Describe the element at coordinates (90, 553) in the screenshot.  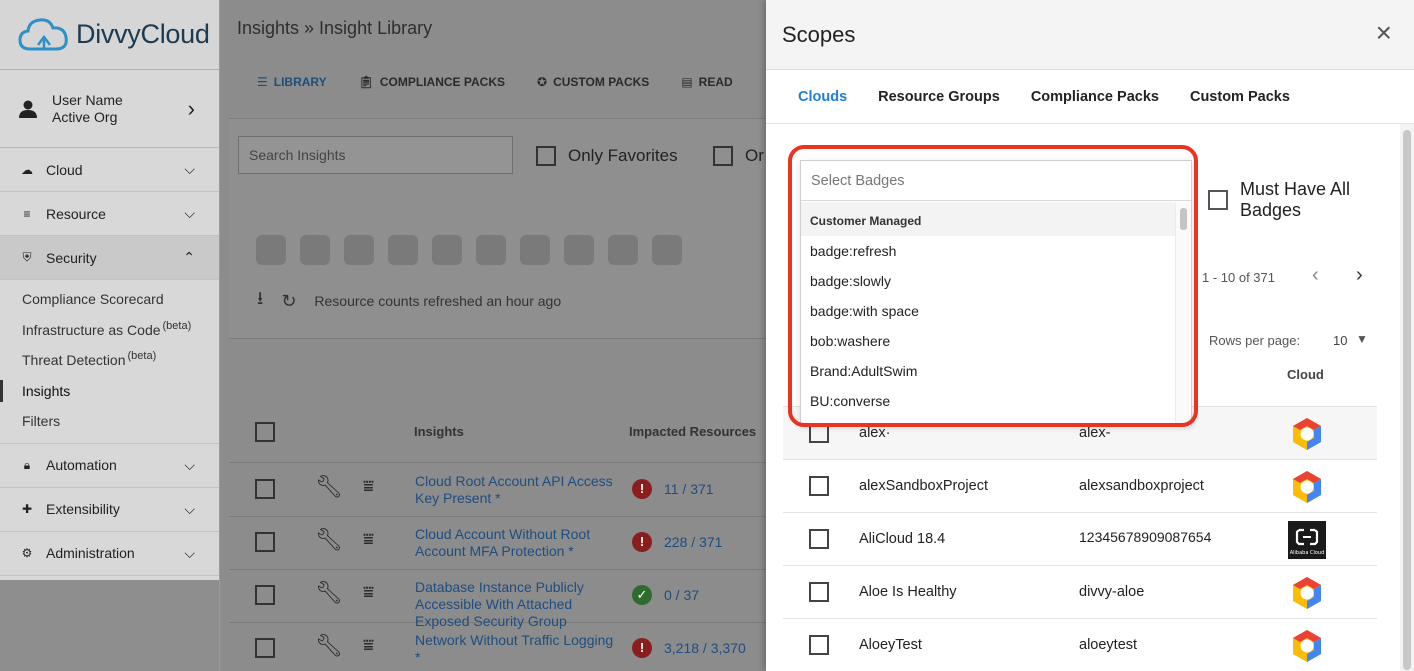
I see `nav-administration-label: Administration` at that location.